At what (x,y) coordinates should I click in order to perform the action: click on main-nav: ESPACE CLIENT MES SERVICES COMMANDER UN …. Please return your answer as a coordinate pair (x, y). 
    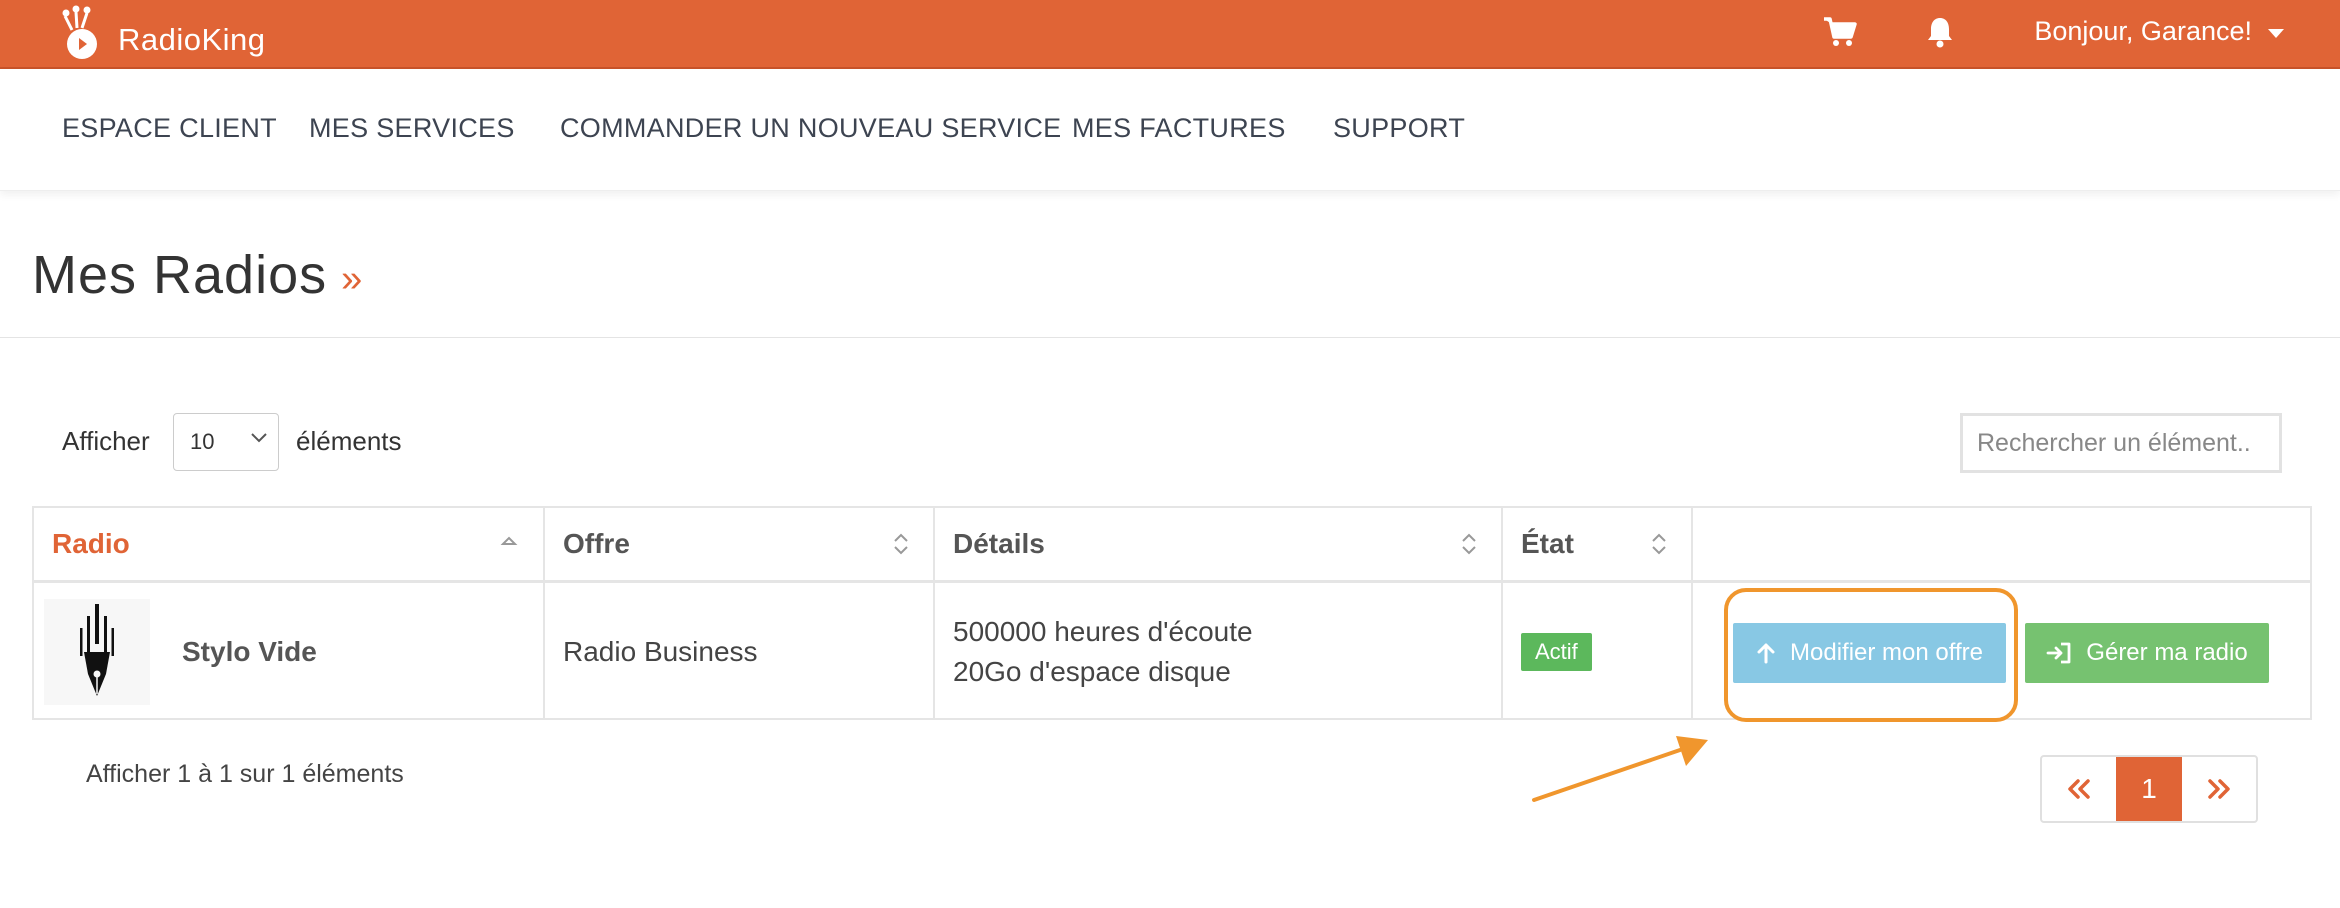
    Looking at the image, I should click on (1170, 130).